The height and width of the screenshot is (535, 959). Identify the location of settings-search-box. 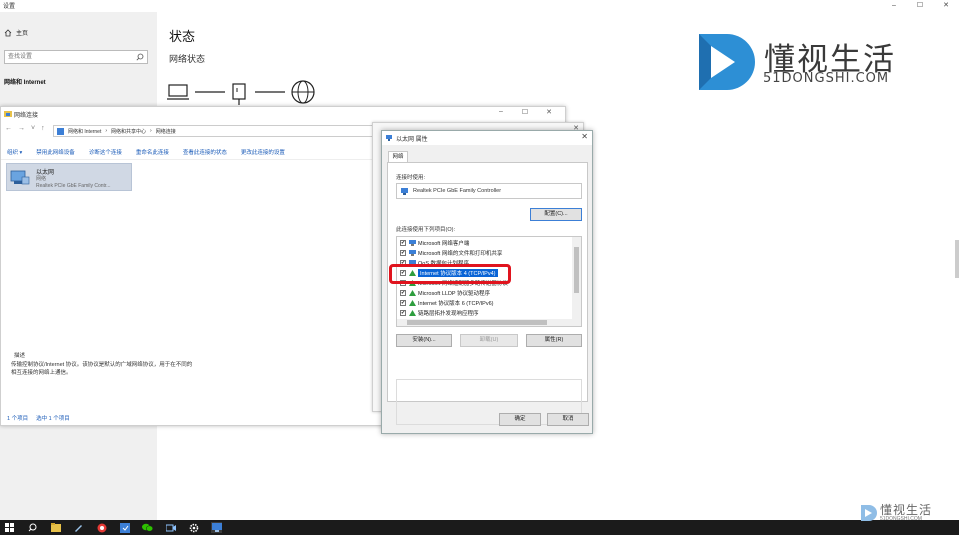
(76, 57).